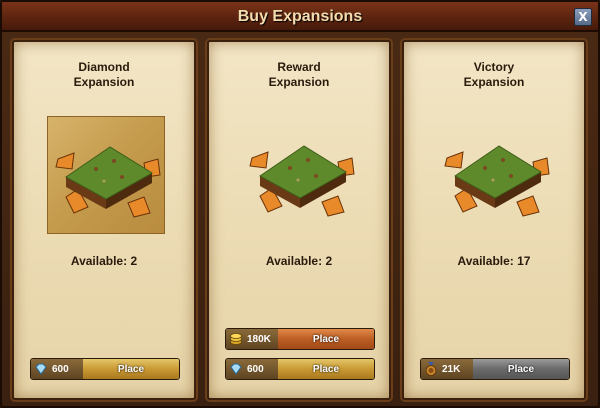  I want to click on cost-value: 21K, so click(451, 369).